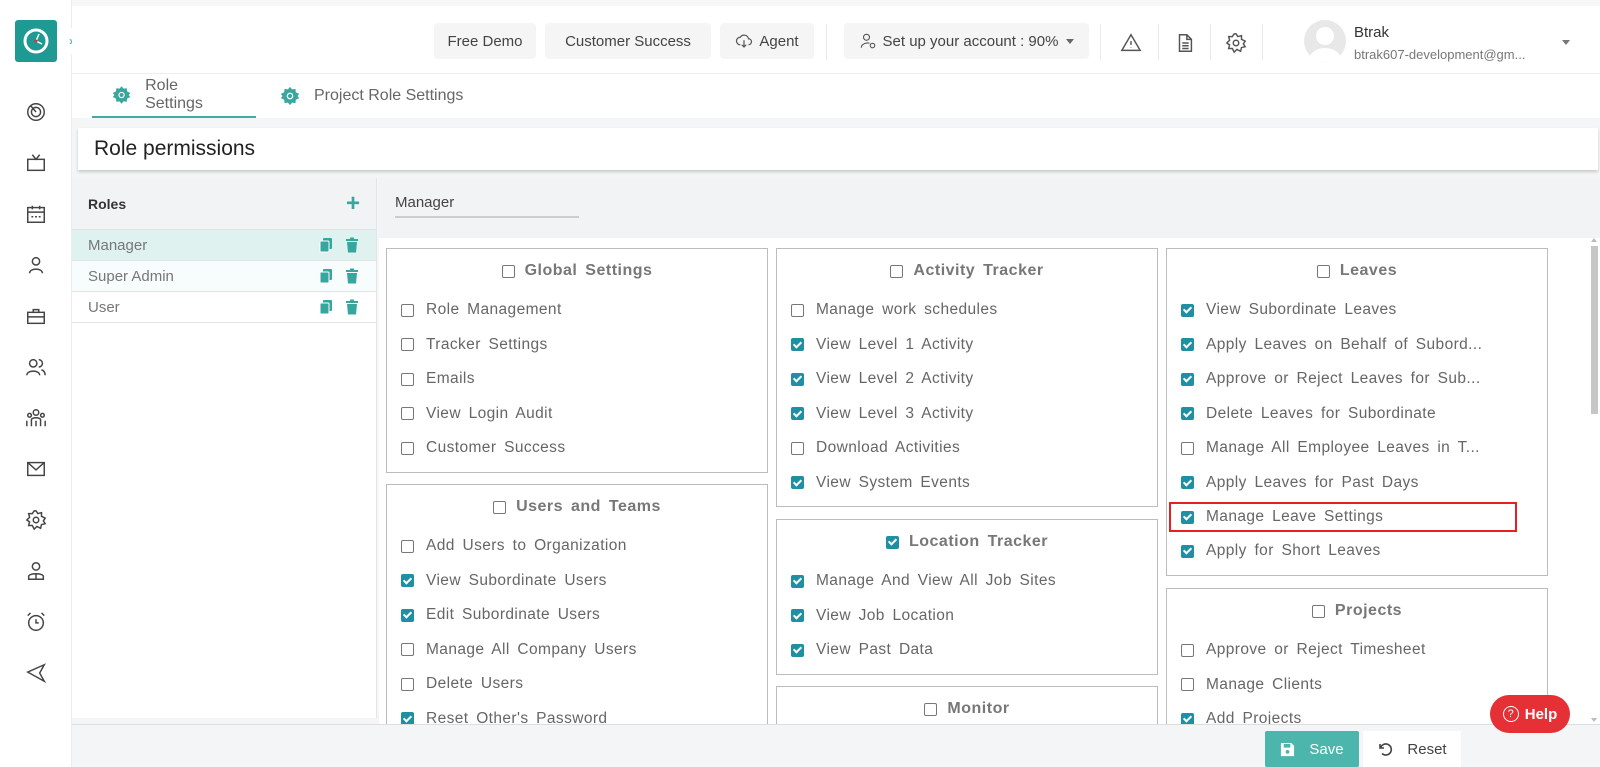  I want to click on add-role-button: +, so click(353, 203).